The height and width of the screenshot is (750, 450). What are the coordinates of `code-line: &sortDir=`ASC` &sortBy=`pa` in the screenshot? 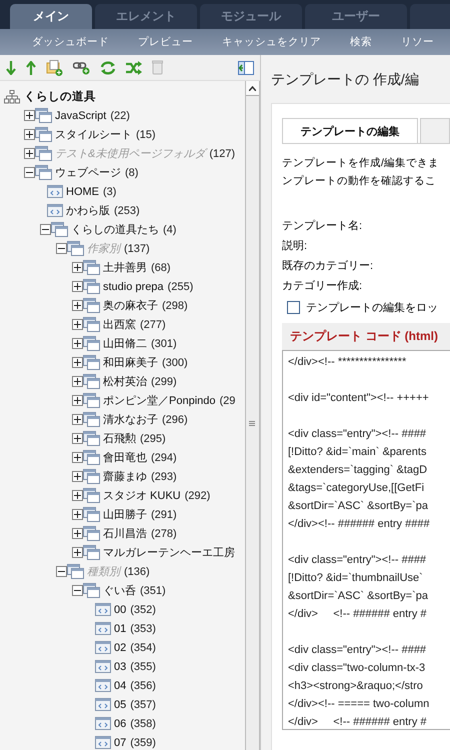 It's located at (358, 596).